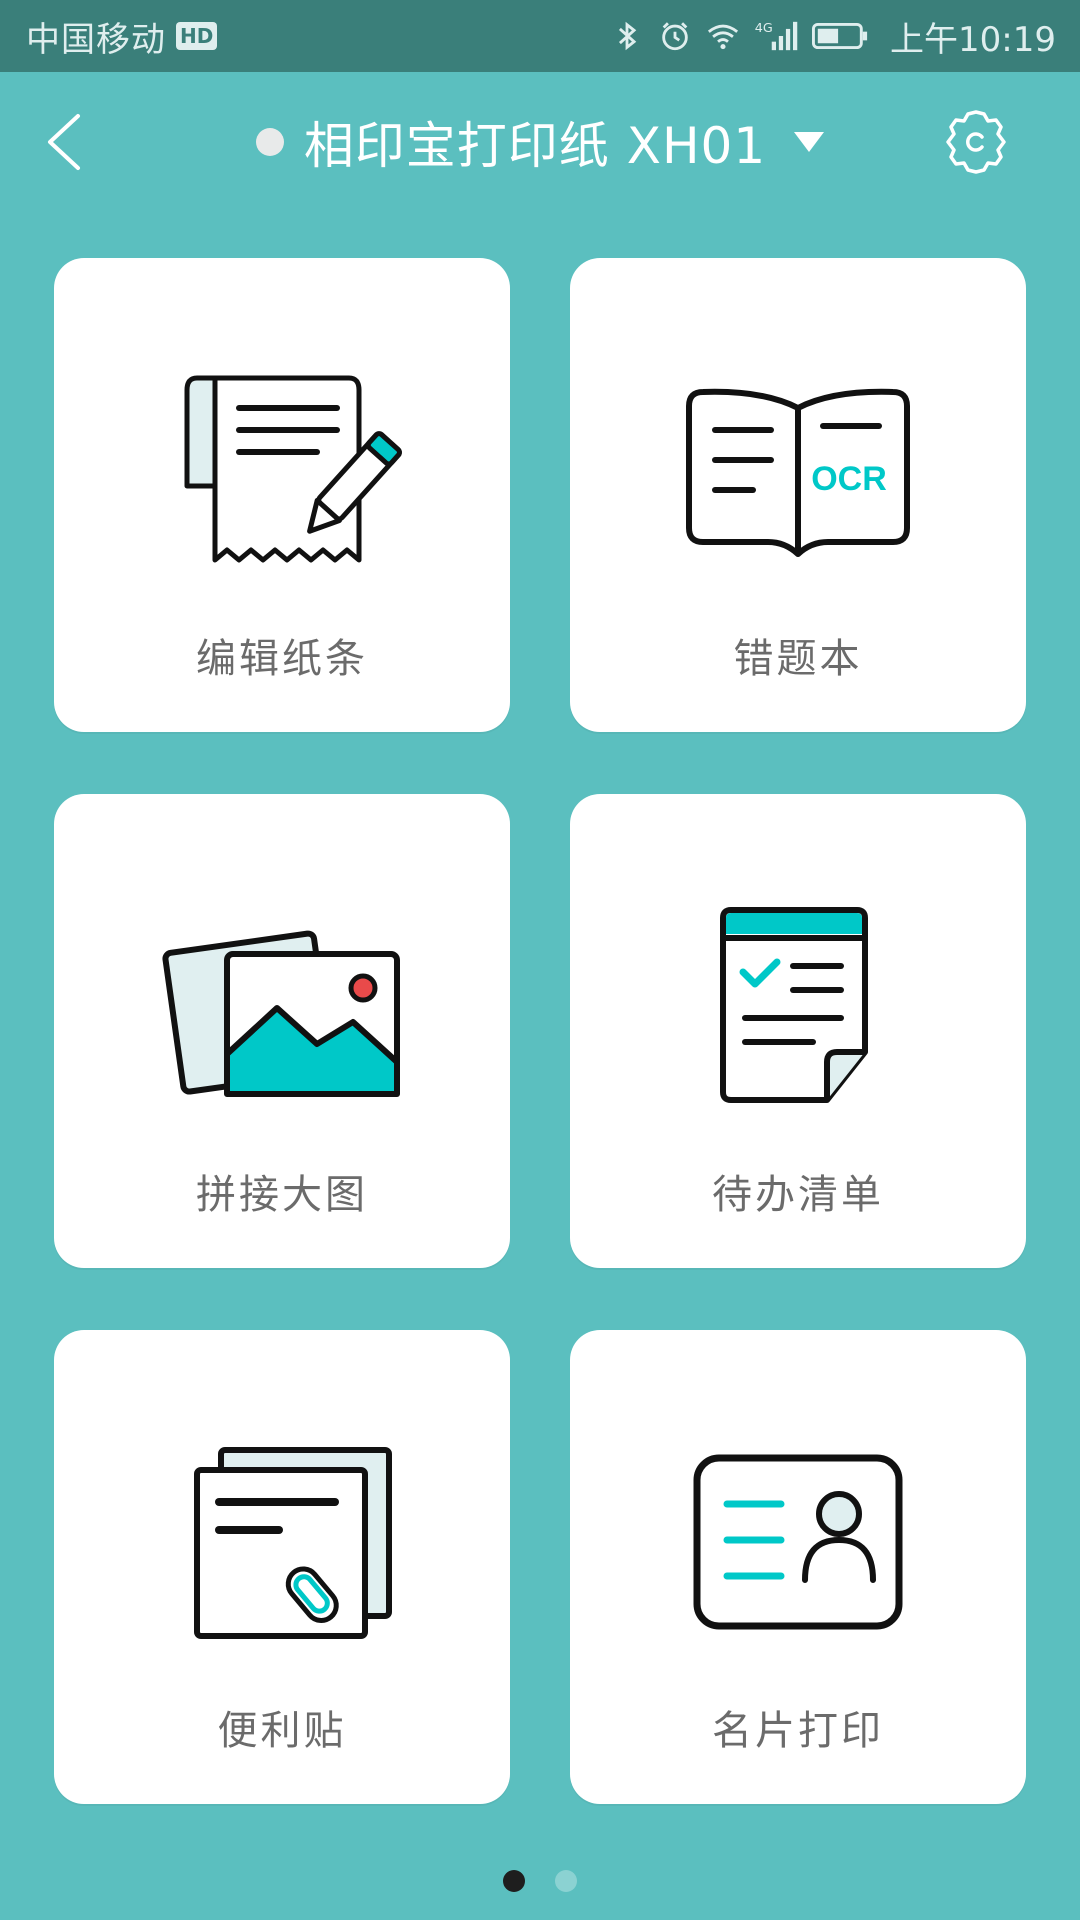 The image size is (1080, 1920). I want to click on feature-card-edit-note: 编辑纸条, so click(282, 495).